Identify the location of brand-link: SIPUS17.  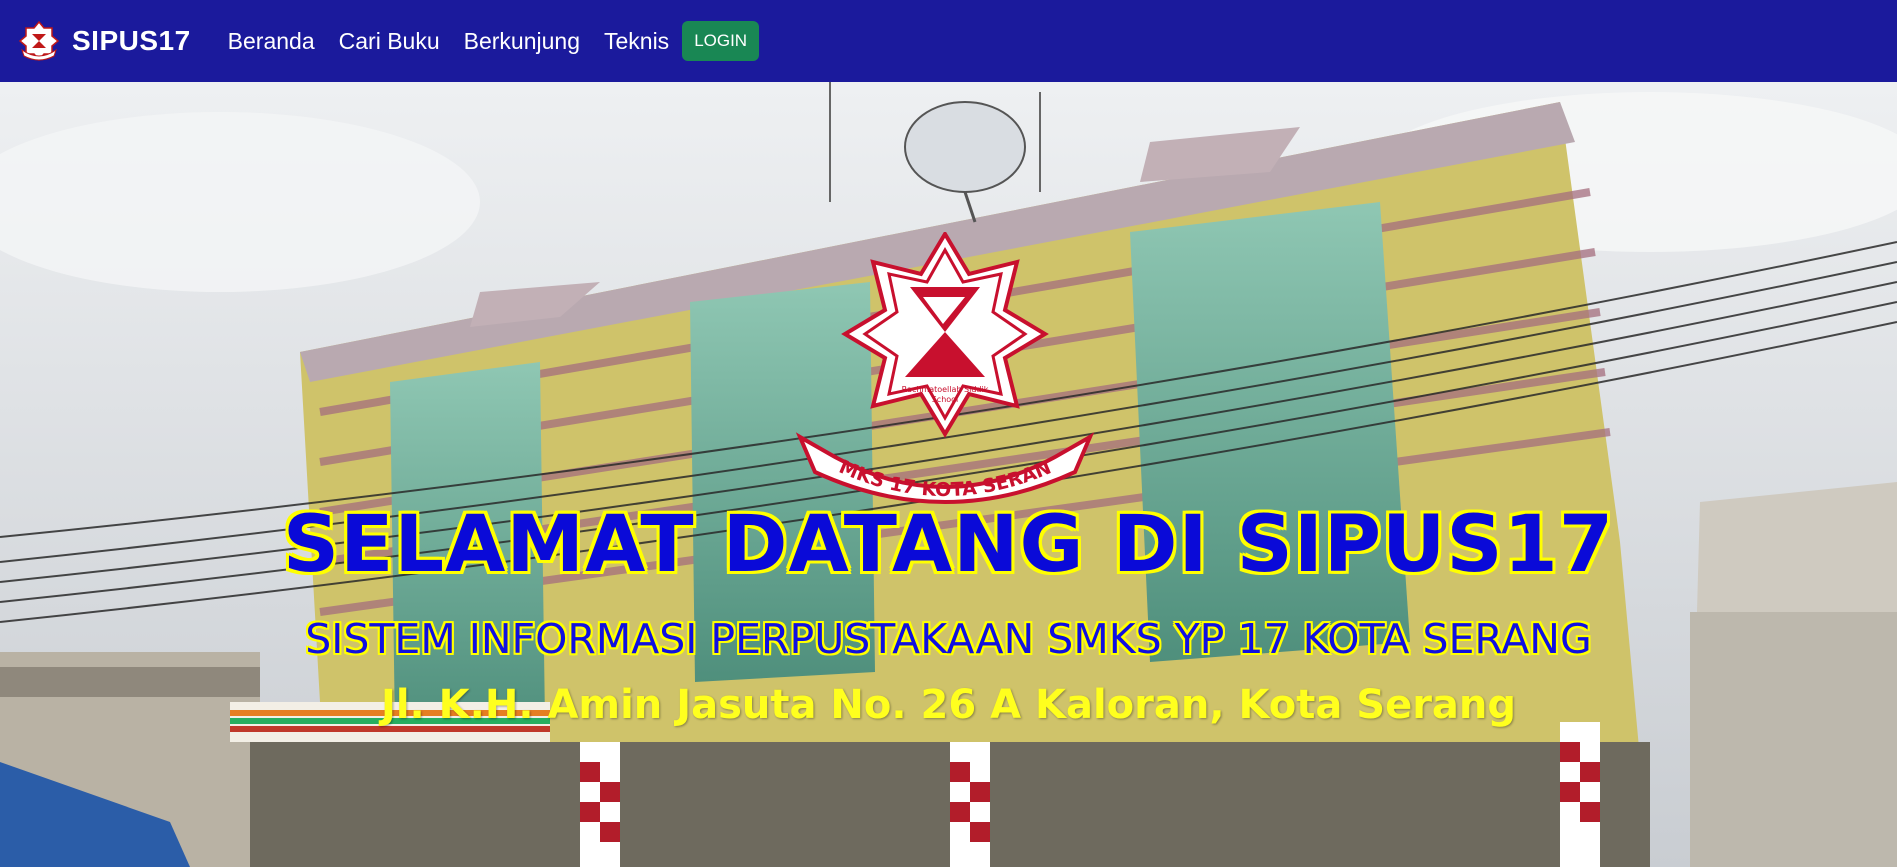
(104, 41).